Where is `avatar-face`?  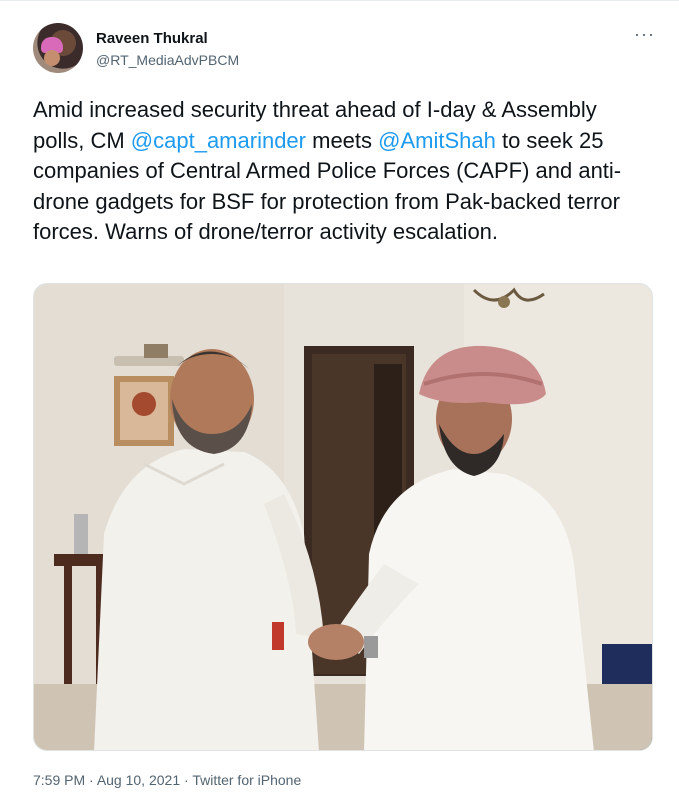
avatar-face is located at coordinates (52, 58).